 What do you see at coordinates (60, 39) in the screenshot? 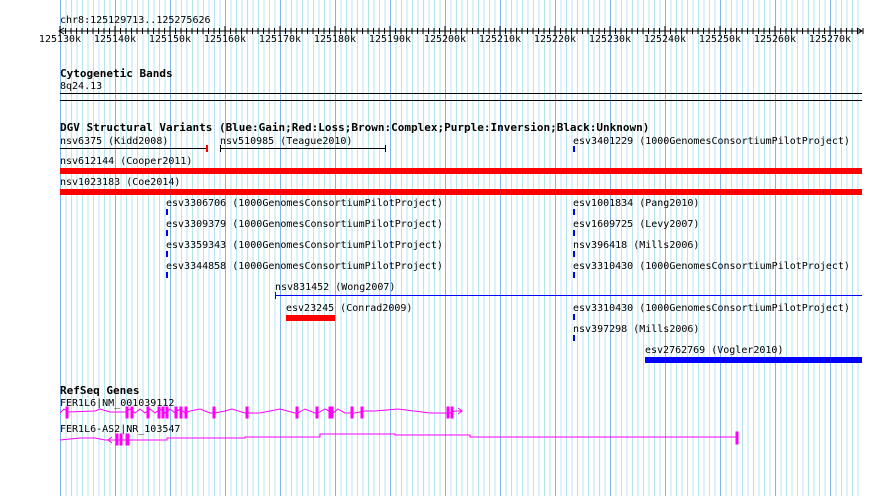
I see `ruler-tick-label: 125130k` at bounding box center [60, 39].